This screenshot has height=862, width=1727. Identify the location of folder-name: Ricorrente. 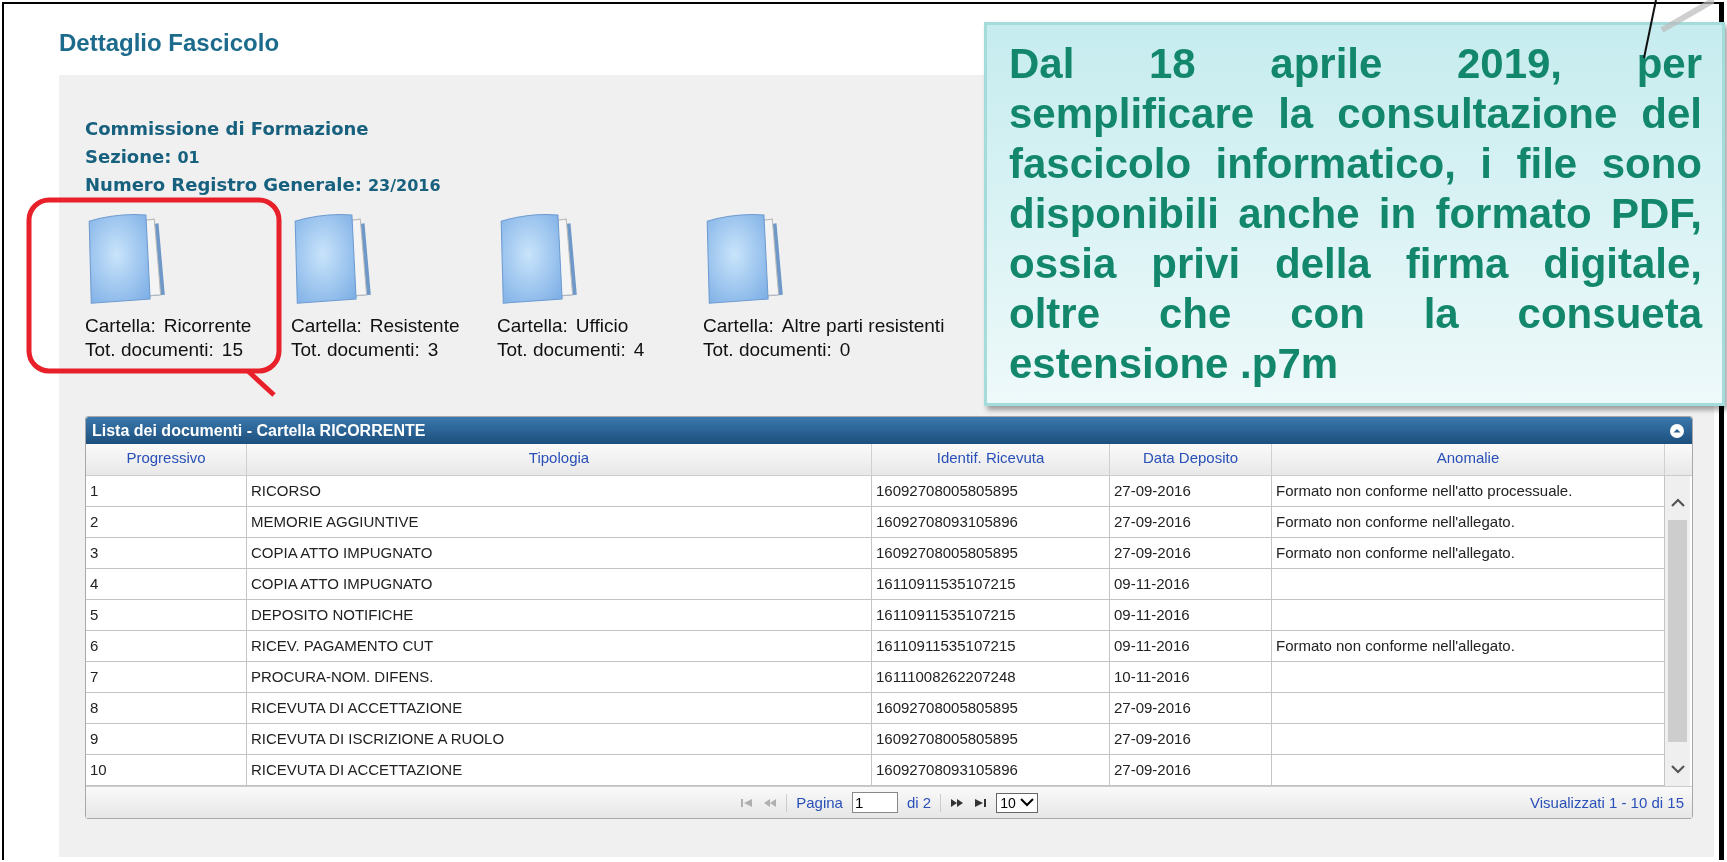
(207, 325).